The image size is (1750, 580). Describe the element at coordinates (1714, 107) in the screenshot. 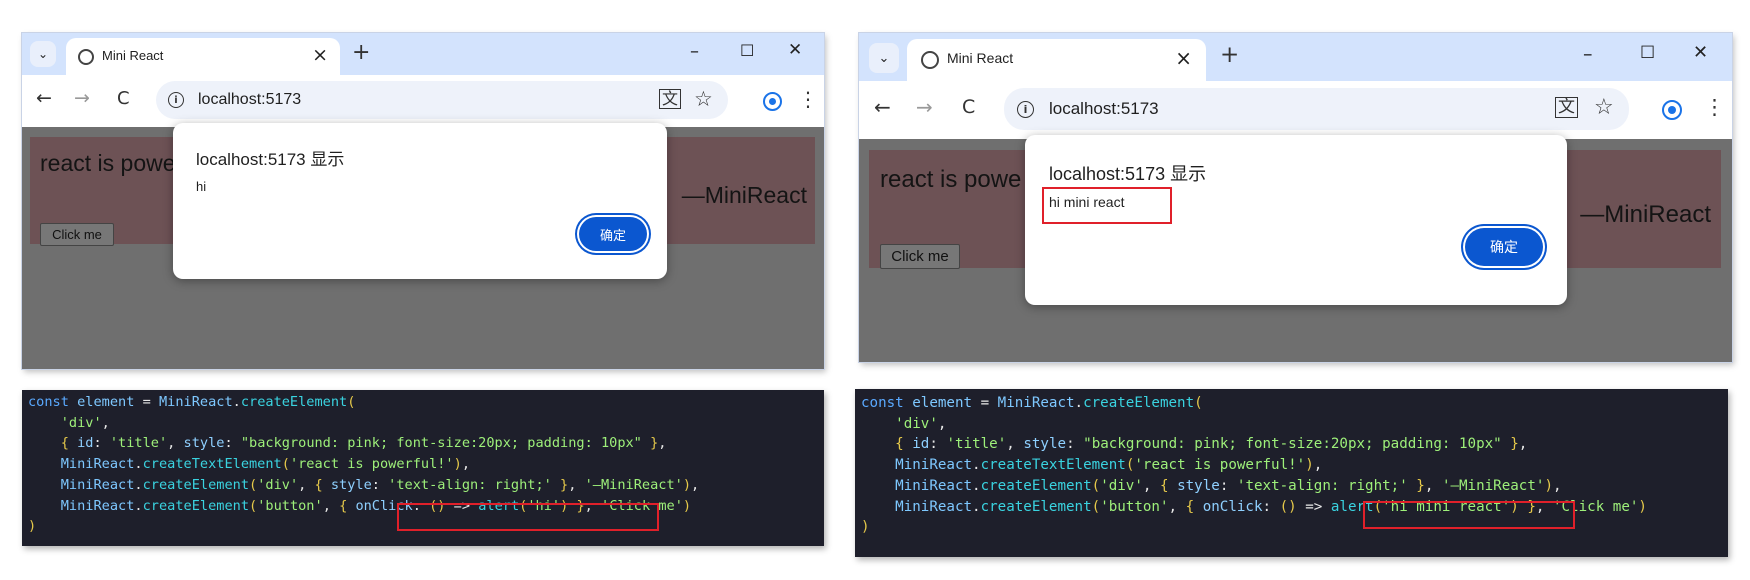

I see `right-menu-kebab-icon: ⋮` at that location.